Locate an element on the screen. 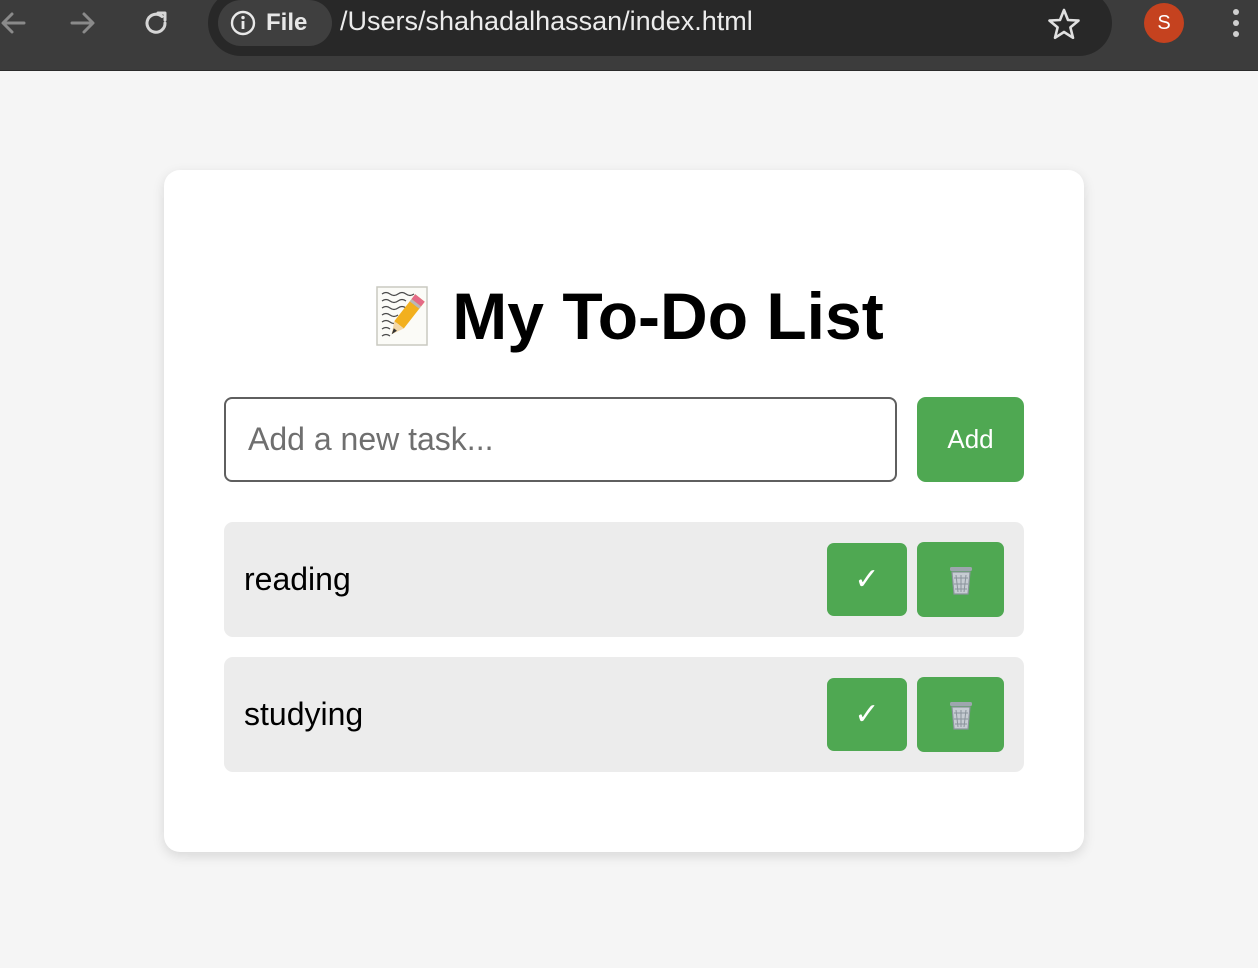  site-info-chip: File is located at coordinates (275, 23).